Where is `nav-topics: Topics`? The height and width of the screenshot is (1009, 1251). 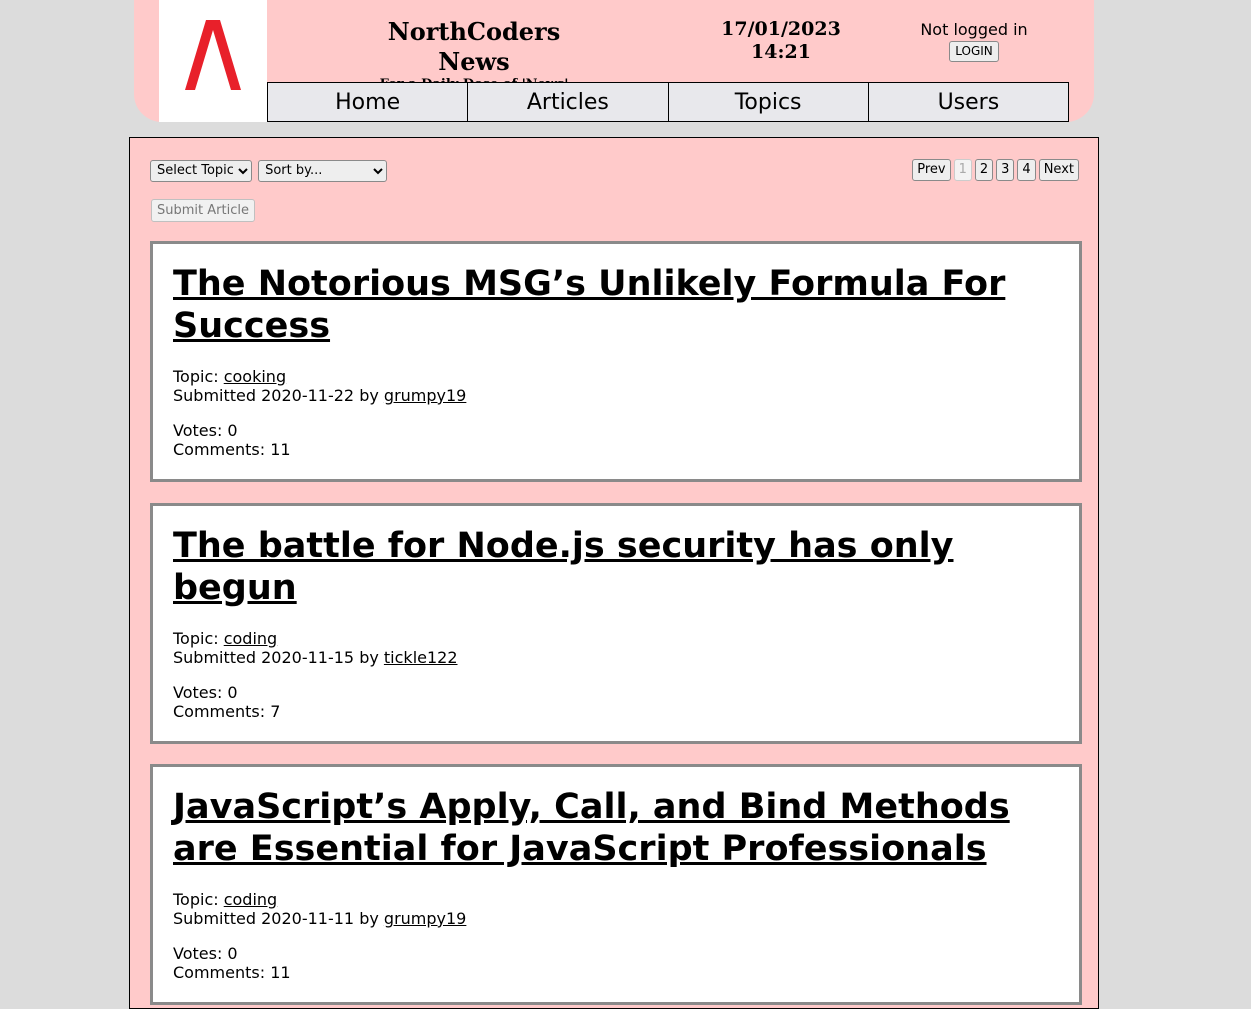 nav-topics: Topics is located at coordinates (768, 102).